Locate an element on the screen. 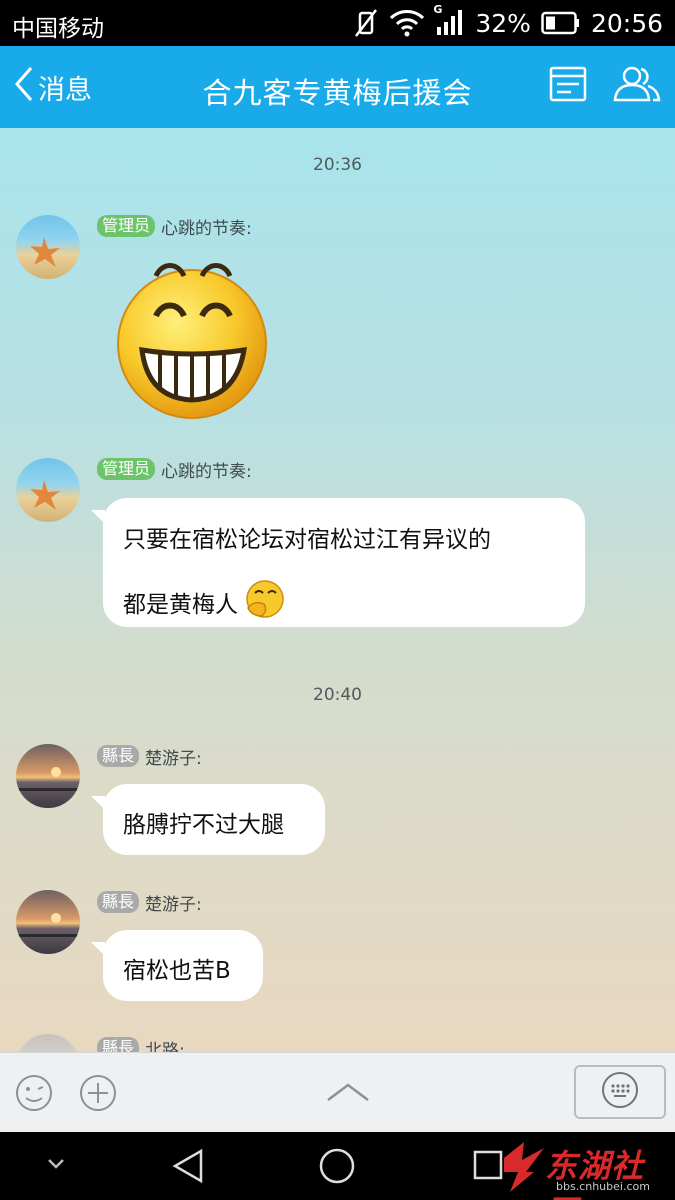 The width and height of the screenshot is (675, 1200). thinking-face-emoji is located at coordinates (265, 602).